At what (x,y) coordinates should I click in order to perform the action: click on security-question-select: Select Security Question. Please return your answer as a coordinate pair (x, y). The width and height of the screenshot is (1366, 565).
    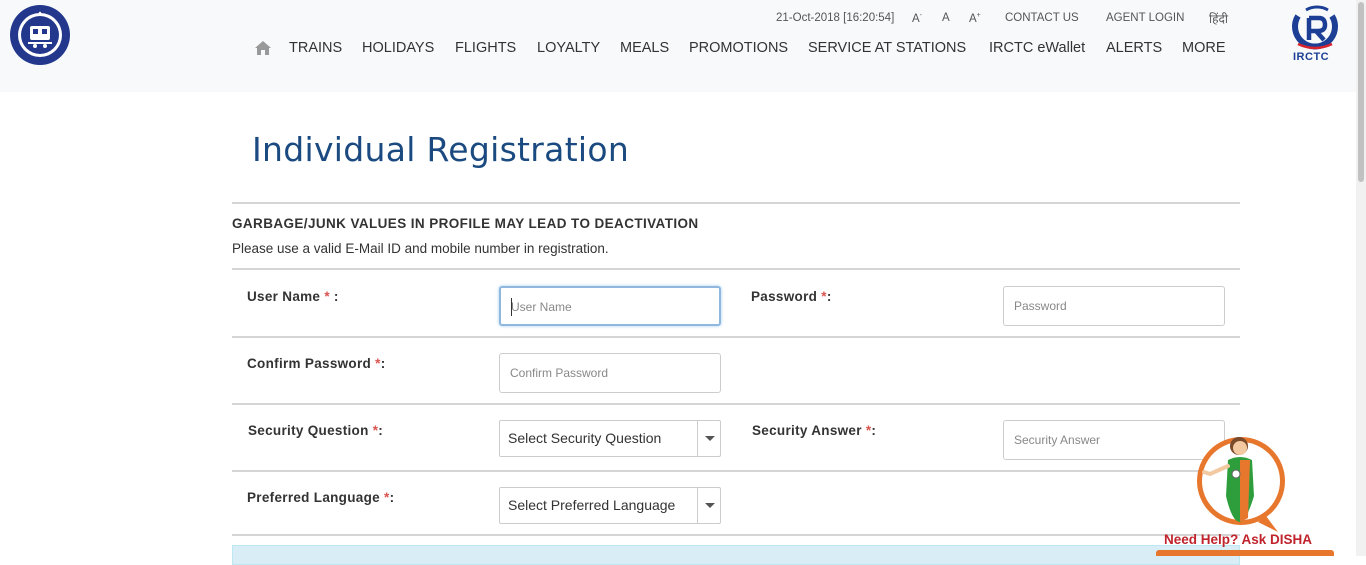
    Looking at the image, I should click on (610, 438).